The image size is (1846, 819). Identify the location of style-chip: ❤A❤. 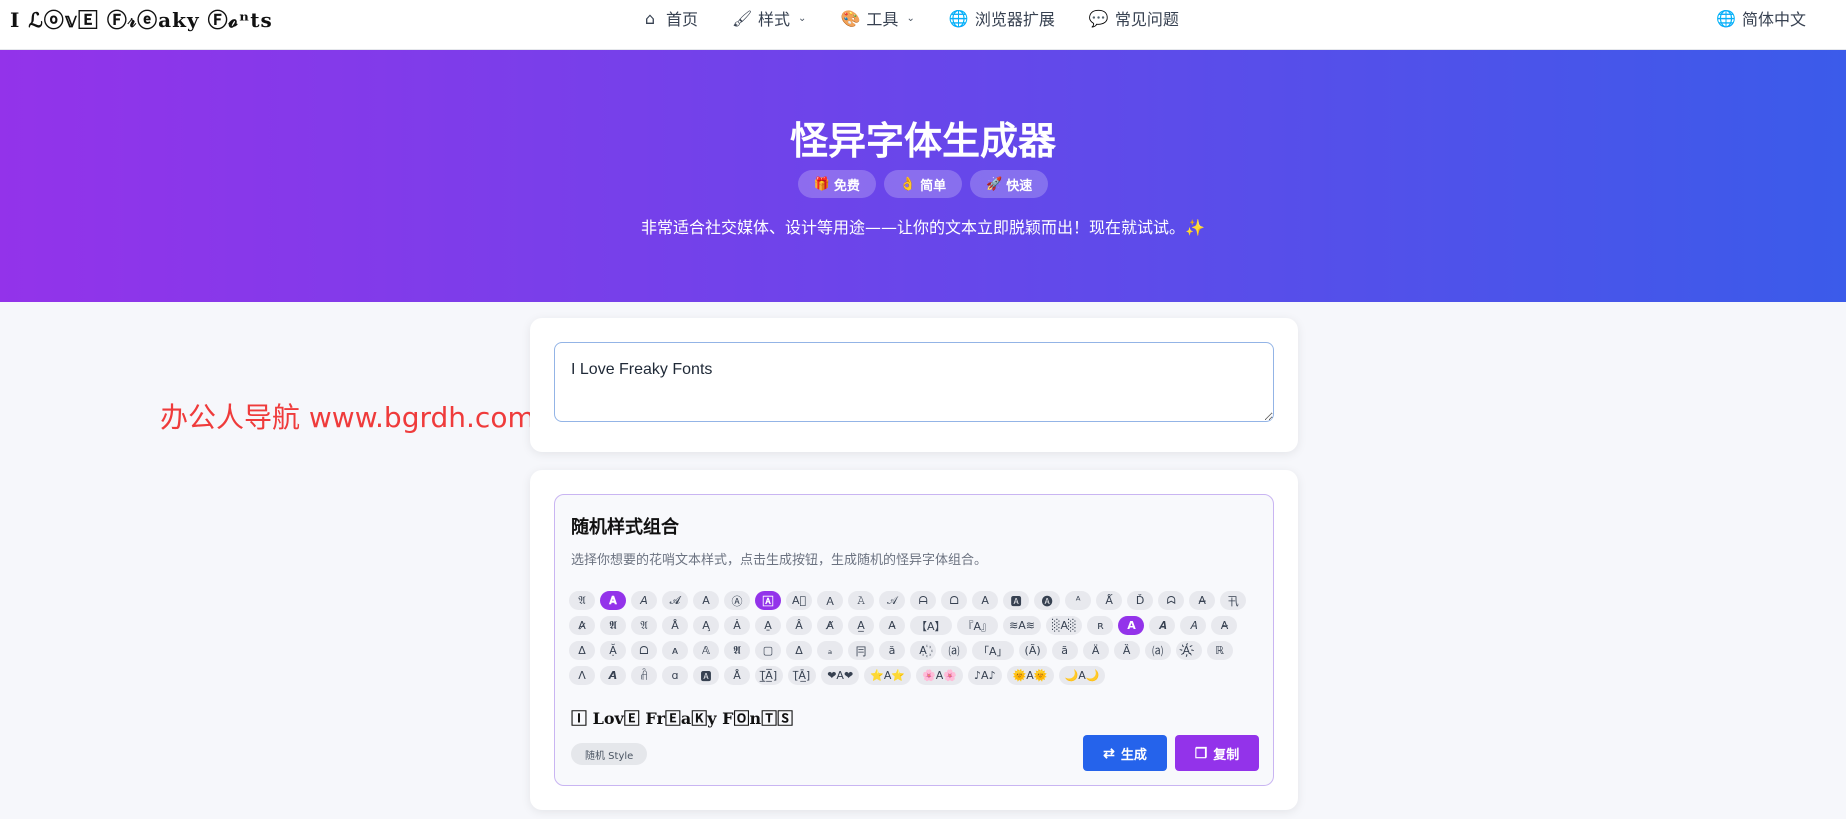
(840, 675).